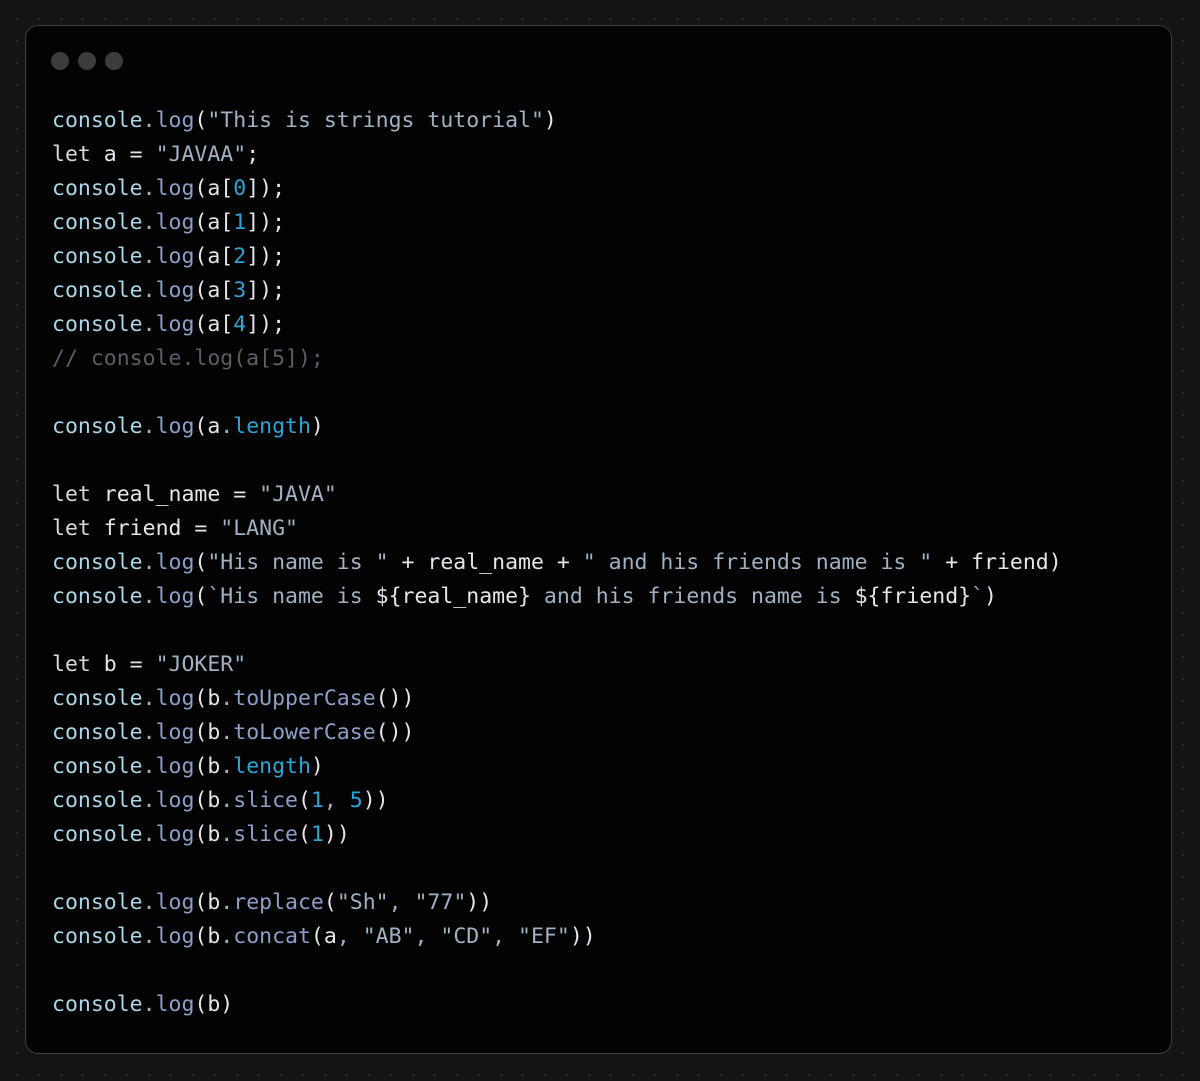 Image resolution: width=1200 pixels, height=1081 pixels. What do you see at coordinates (607, 291) in the screenshot?
I see `code-line: console.log(a[3]);` at bounding box center [607, 291].